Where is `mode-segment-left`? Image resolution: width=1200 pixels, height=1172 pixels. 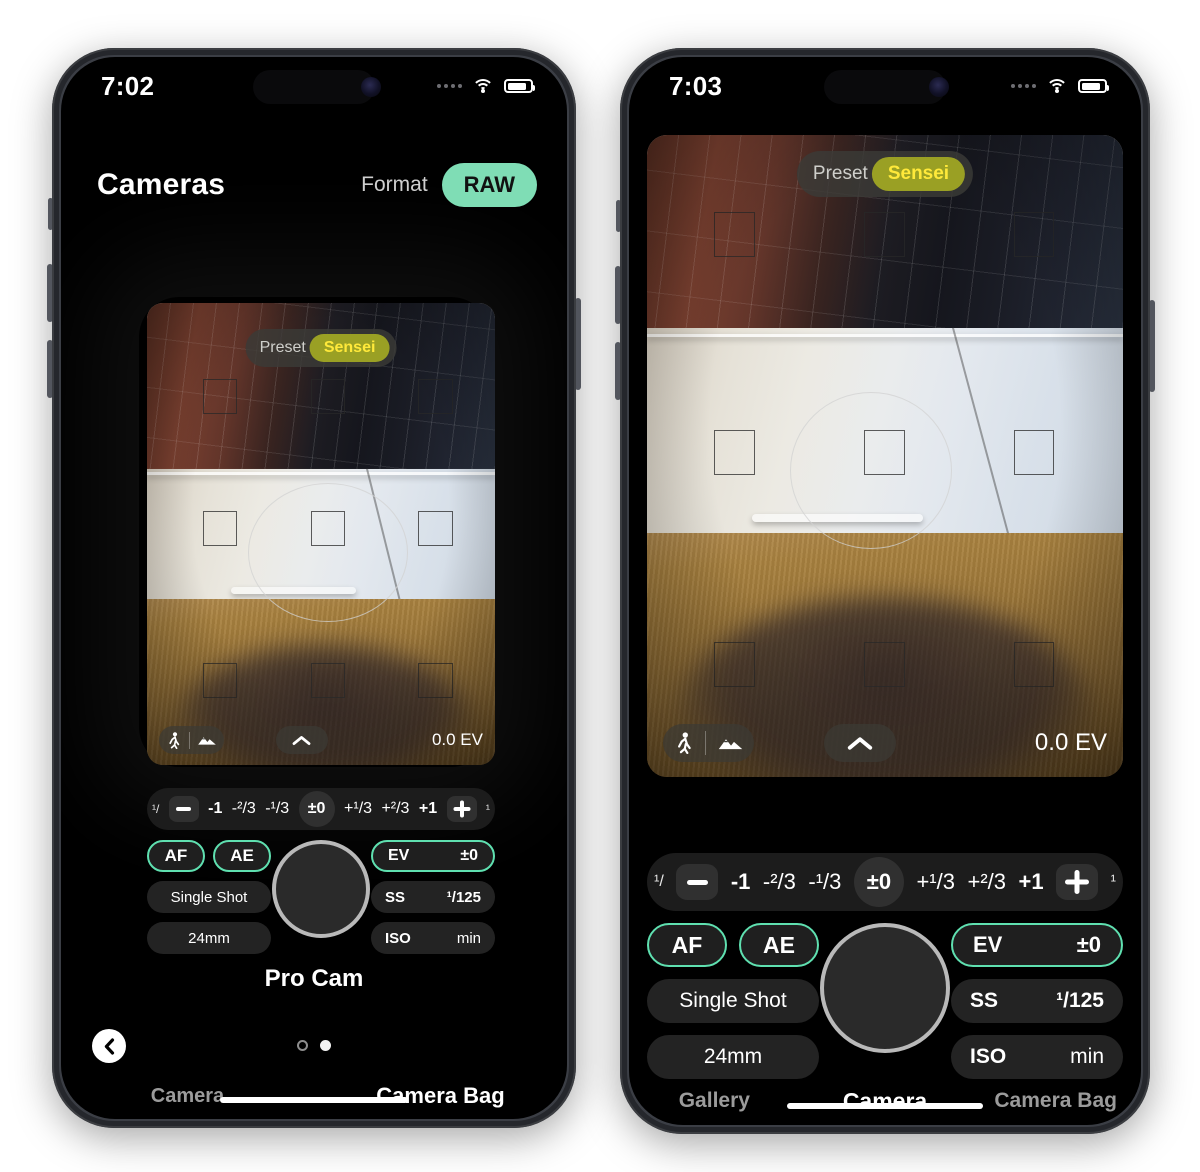
mode-segment-left is located at coordinates (191, 740).